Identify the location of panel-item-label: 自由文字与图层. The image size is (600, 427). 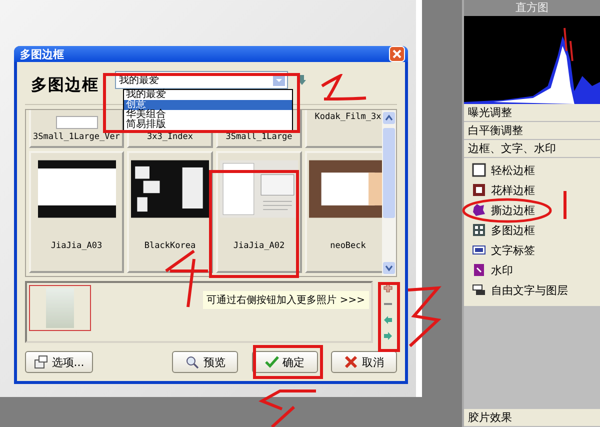
(529, 290).